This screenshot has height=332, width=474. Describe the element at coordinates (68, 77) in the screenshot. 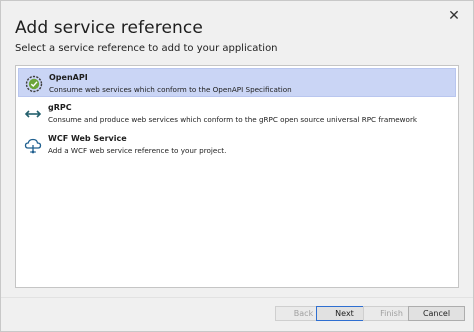

I see `service-name: OpenAPI` at that location.